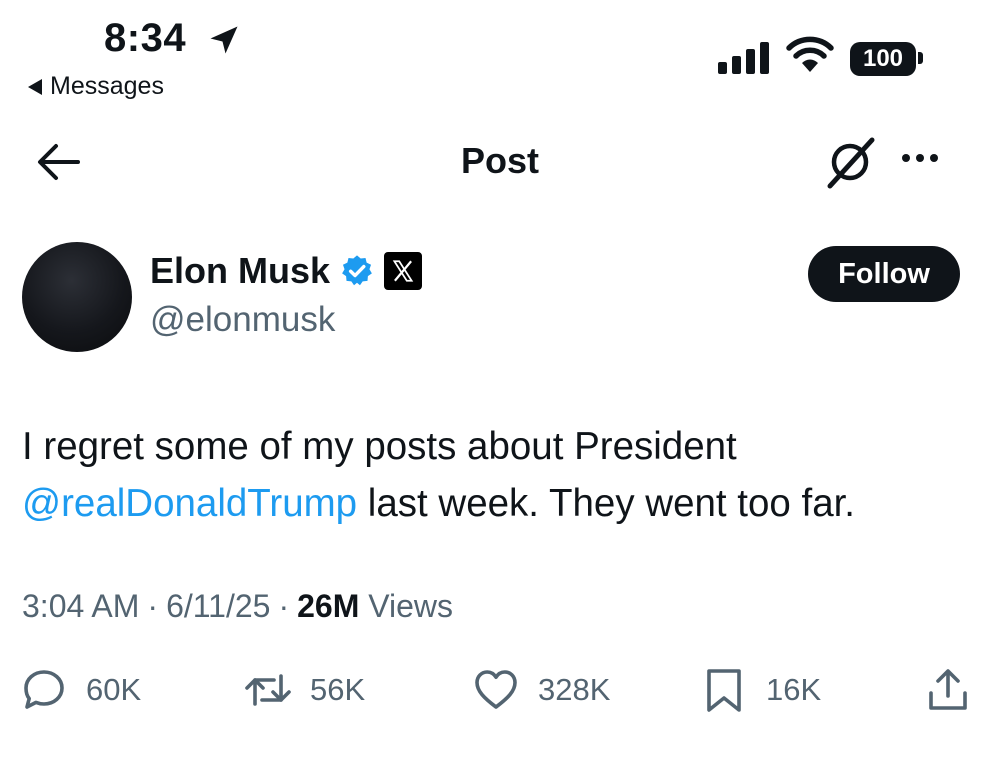 This screenshot has width=1000, height=771. What do you see at coordinates (304, 690) in the screenshot?
I see `repost-button: 56K` at bounding box center [304, 690].